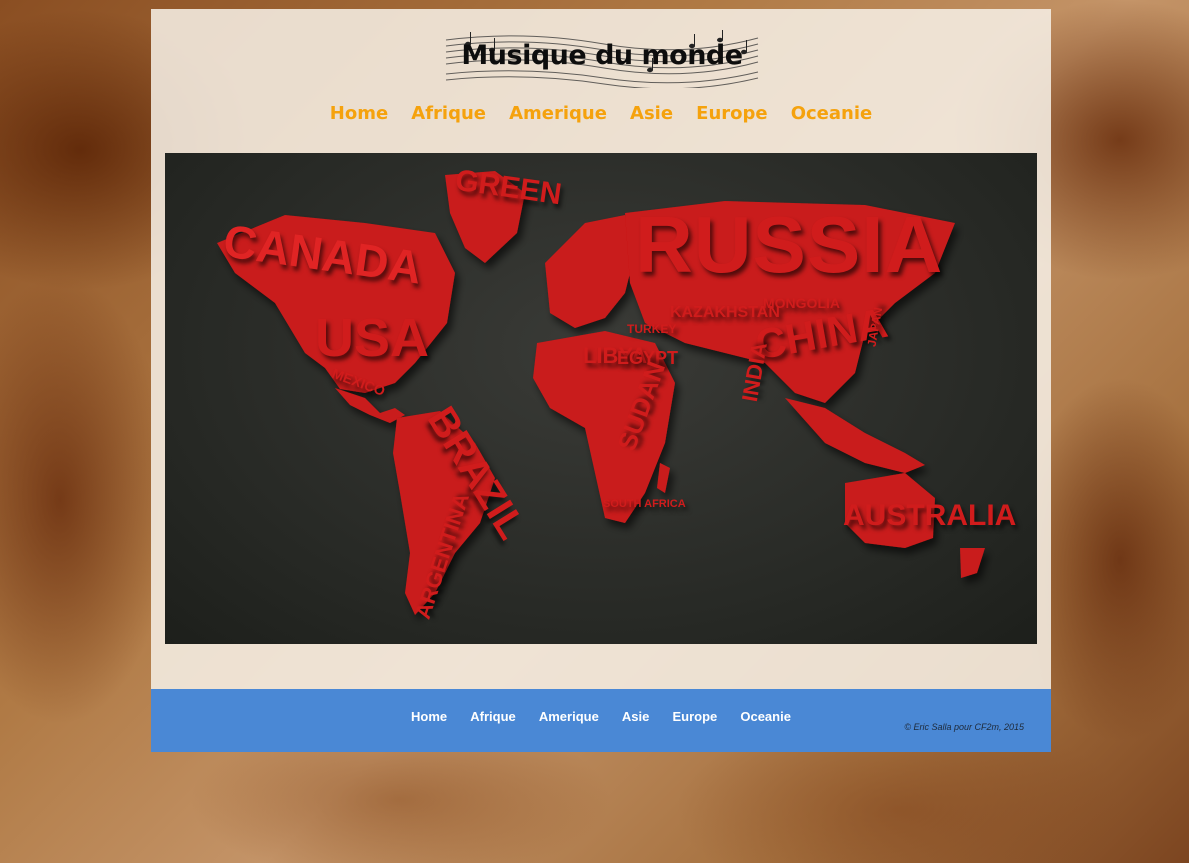  What do you see at coordinates (765, 716) in the screenshot?
I see `footer-nav-oceanie: Oceanie` at bounding box center [765, 716].